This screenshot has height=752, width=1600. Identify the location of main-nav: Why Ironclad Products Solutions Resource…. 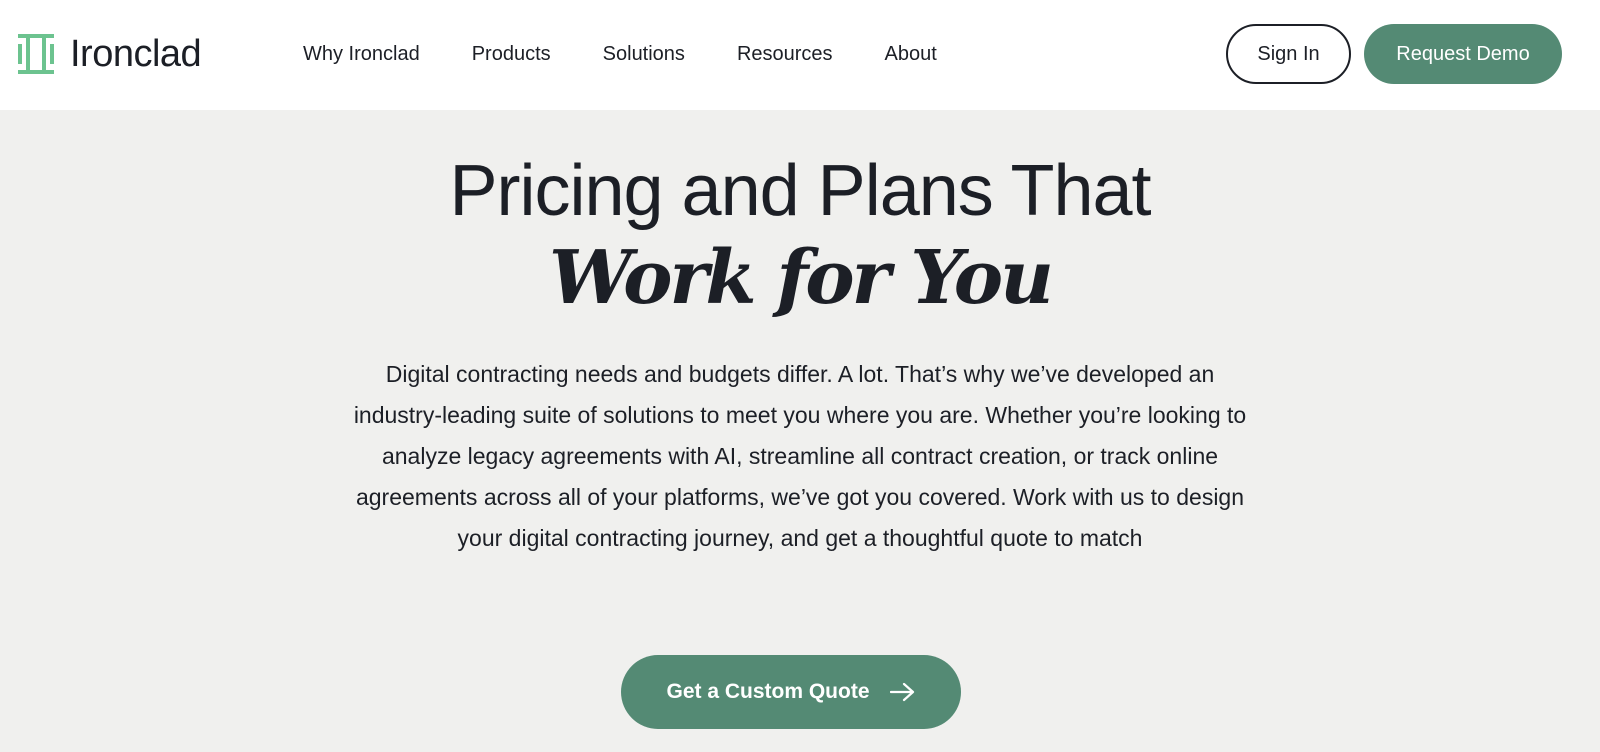
(646, 54).